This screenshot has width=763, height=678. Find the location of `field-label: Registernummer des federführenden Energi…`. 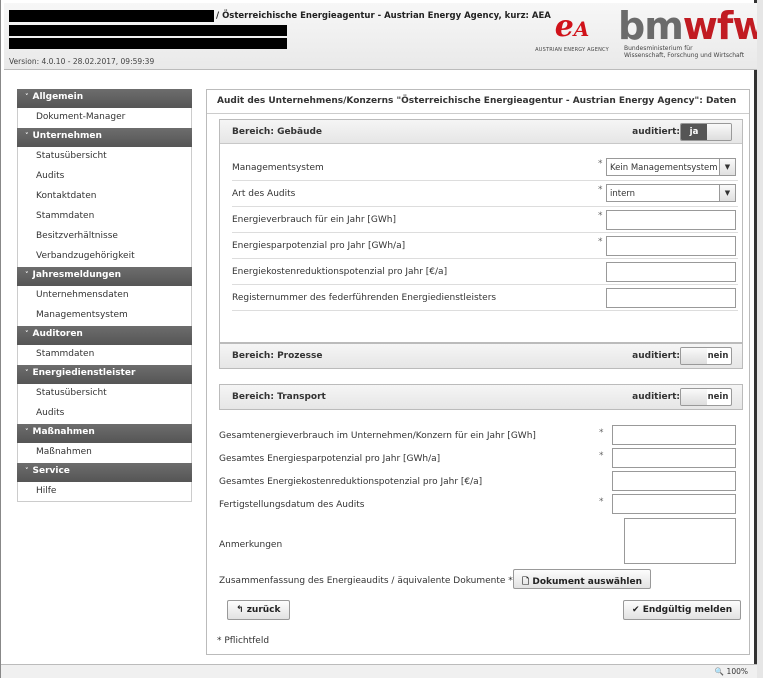

field-label: Registernummer des federführenden Energi… is located at coordinates (364, 298).